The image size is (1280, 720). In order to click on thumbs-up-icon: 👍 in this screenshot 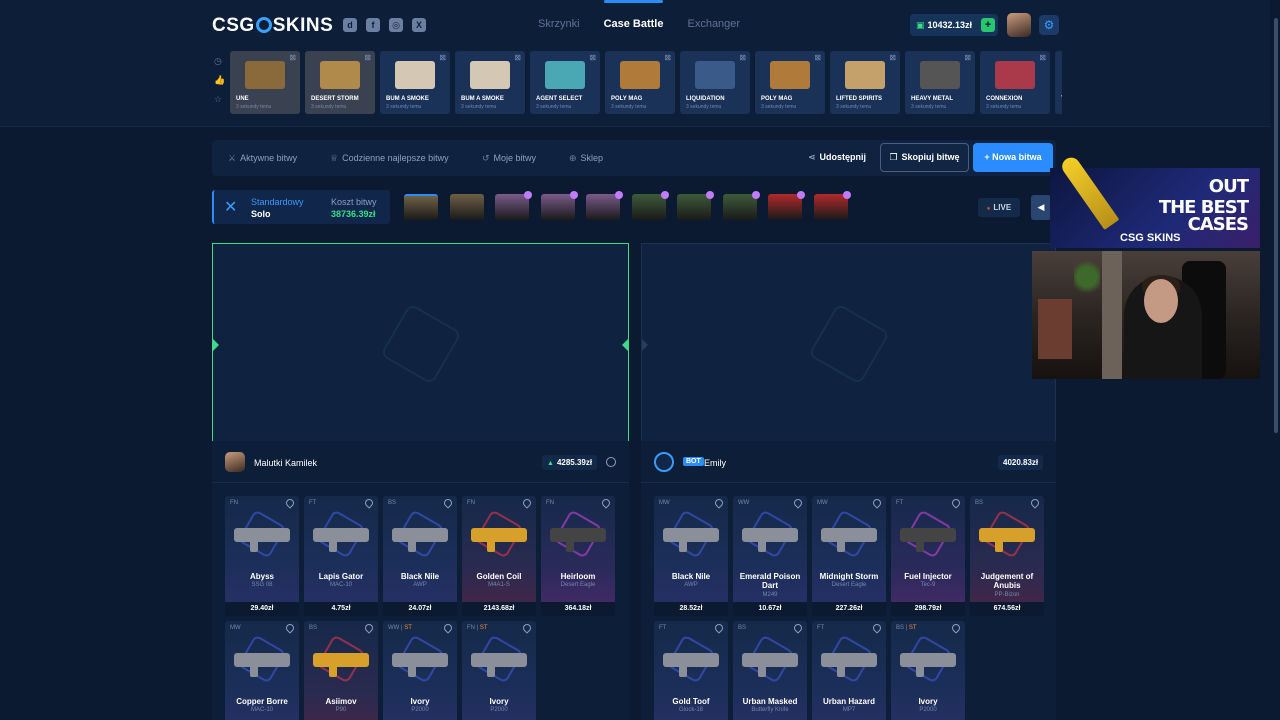, I will do `click(219, 80)`.